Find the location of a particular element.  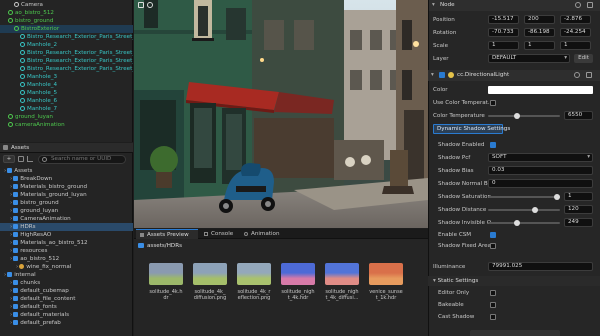

position-y-field: 200 is located at coordinates (539, 19).